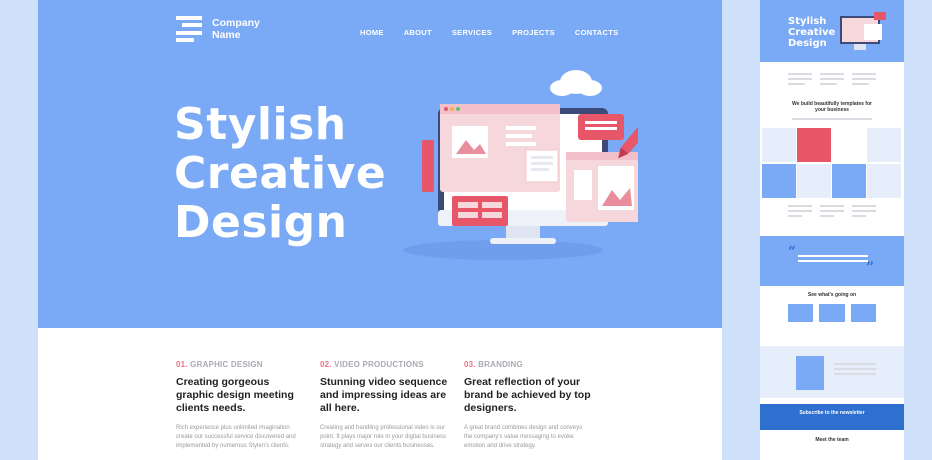 The image size is (932, 460). I want to click on quote-close-icon: ”, so click(870, 268).